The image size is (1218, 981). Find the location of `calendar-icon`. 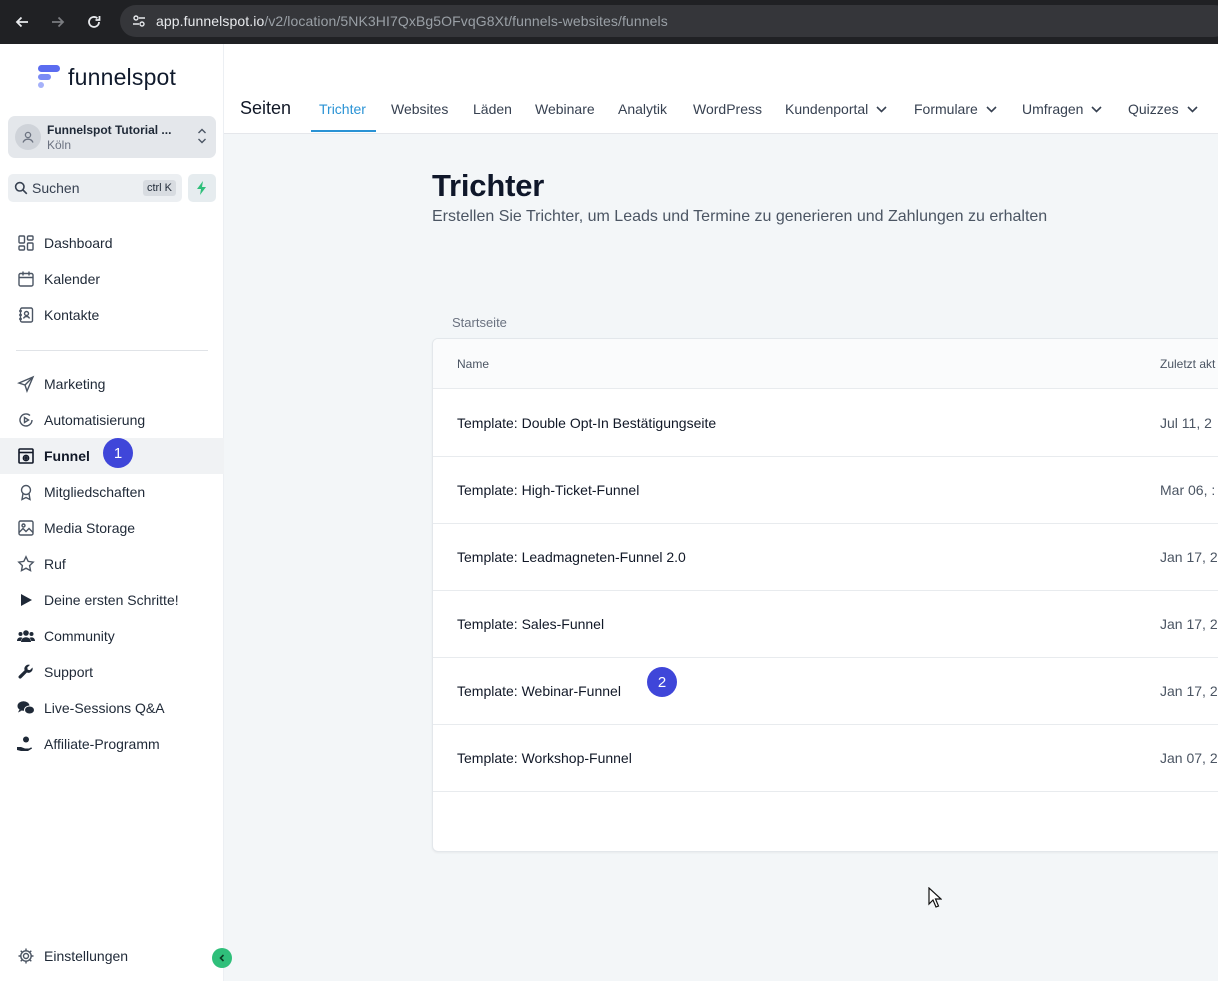

calendar-icon is located at coordinates (26, 279).